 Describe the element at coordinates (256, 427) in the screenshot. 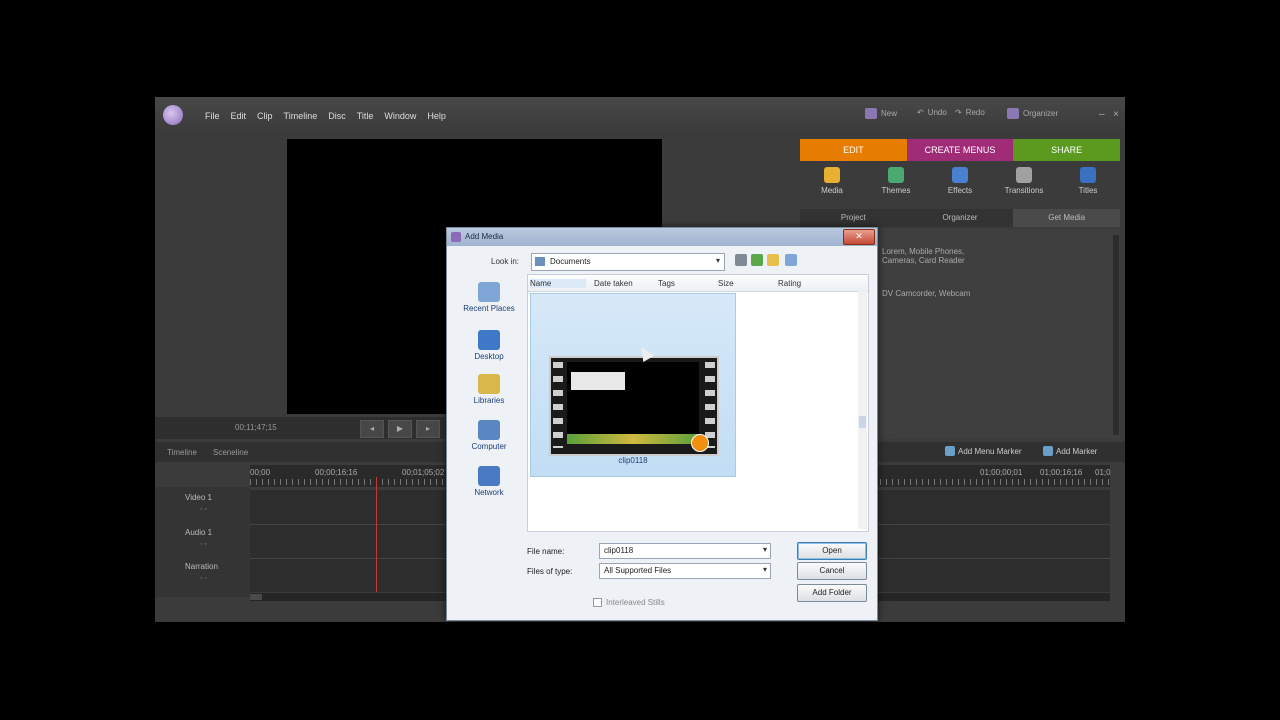

I see `monitor-timecode: 00;11;47;15` at that location.